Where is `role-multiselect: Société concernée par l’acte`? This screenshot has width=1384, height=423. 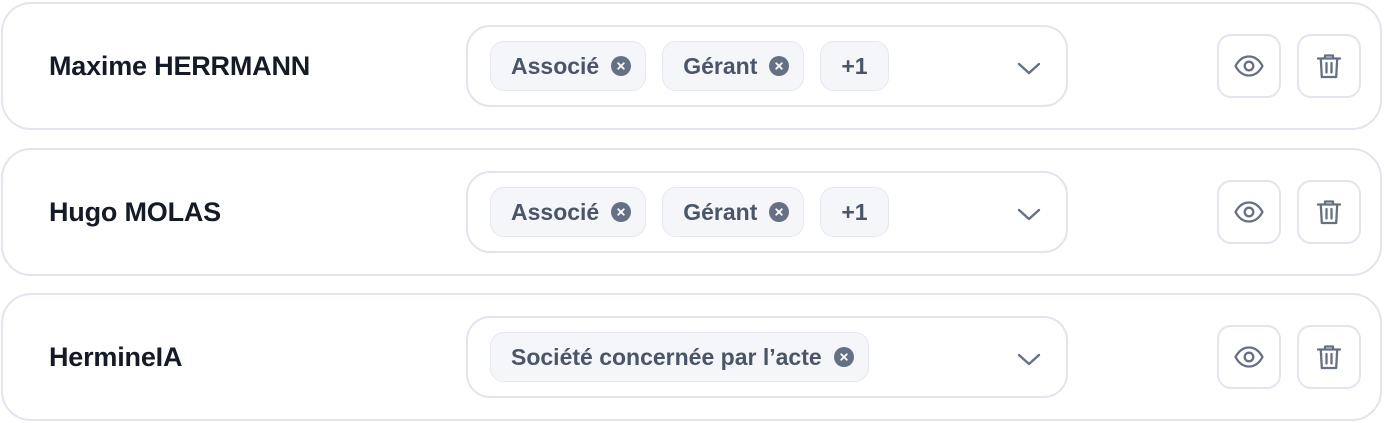
role-multiselect: Société concernée par l’acte is located at coordinates (767, 357).